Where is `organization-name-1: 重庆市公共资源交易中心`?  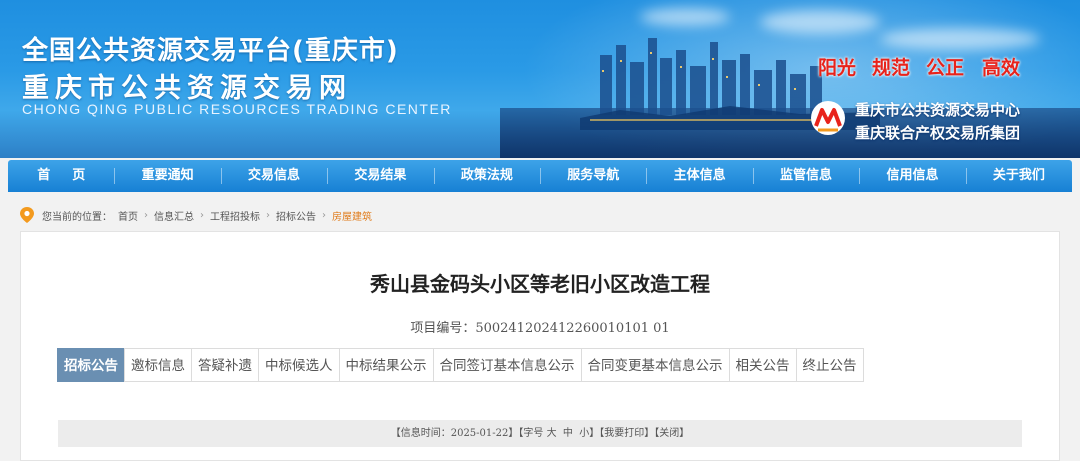
organization-name-1: 重庆市公共资源交易中心 is located at coordinates (938, 110).